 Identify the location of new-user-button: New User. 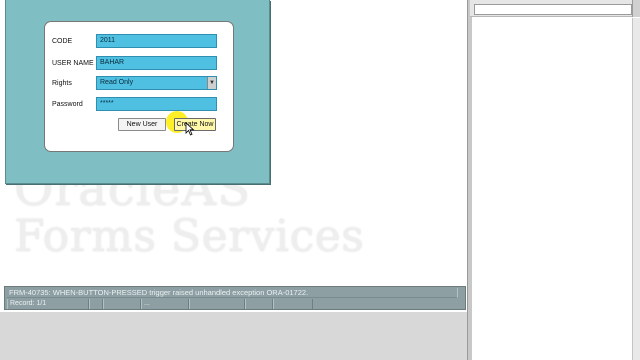
(142, 124).